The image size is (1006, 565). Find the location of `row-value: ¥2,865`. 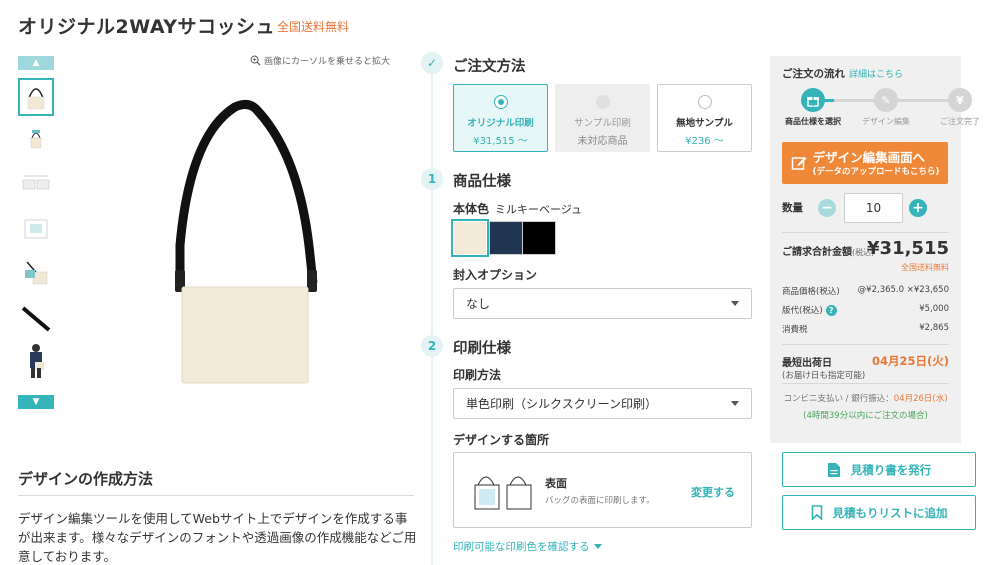

row-value: ¥2,865 is located at coordinates (934, 328).